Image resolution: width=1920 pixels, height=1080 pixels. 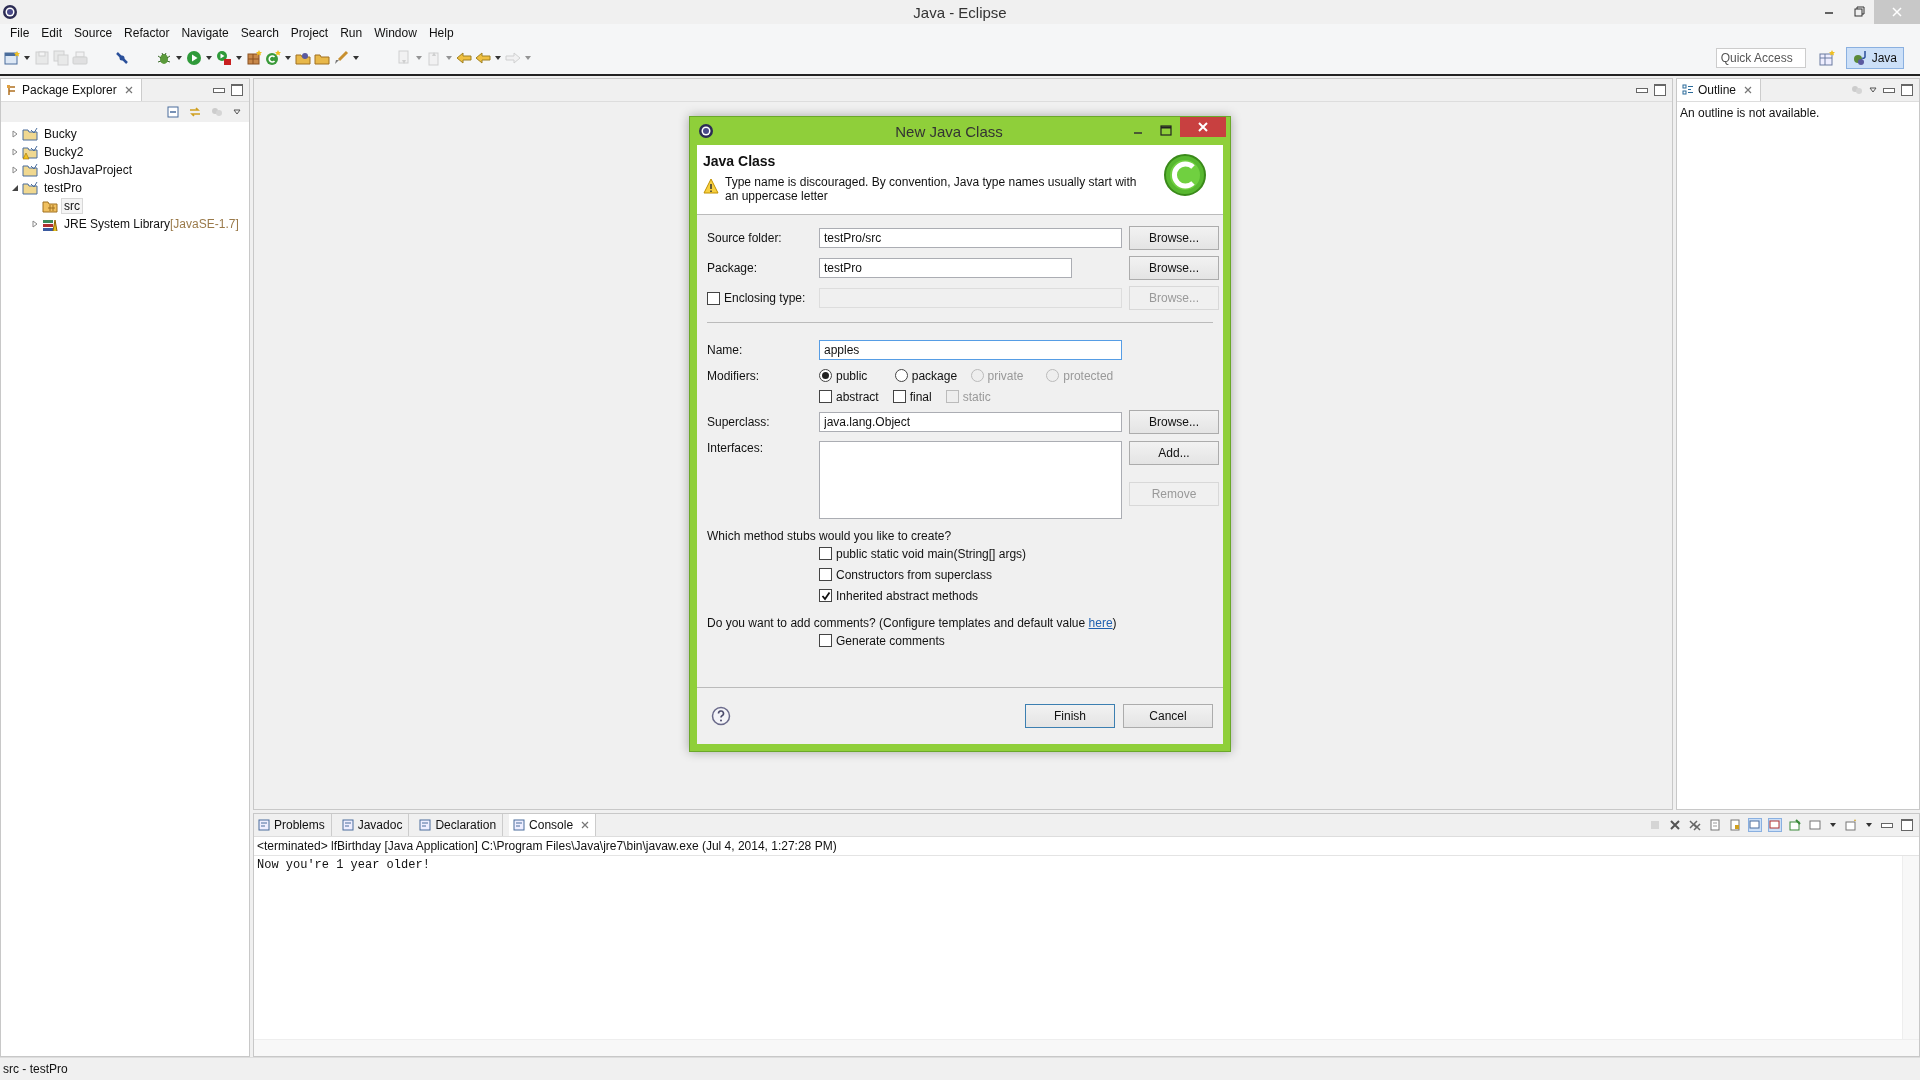 What do you see at coordinates (441, 33) in the screenshot?
I see `menu-item: Help` at bounding box center [441, 33].